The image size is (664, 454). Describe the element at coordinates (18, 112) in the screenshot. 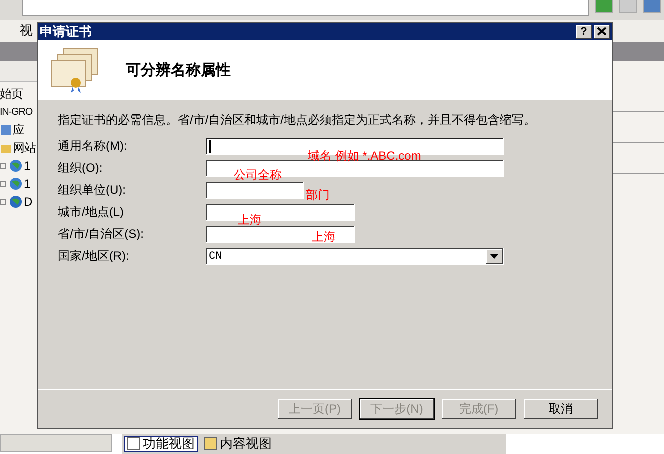

I see `tree-item: IN-GRO` at that location.